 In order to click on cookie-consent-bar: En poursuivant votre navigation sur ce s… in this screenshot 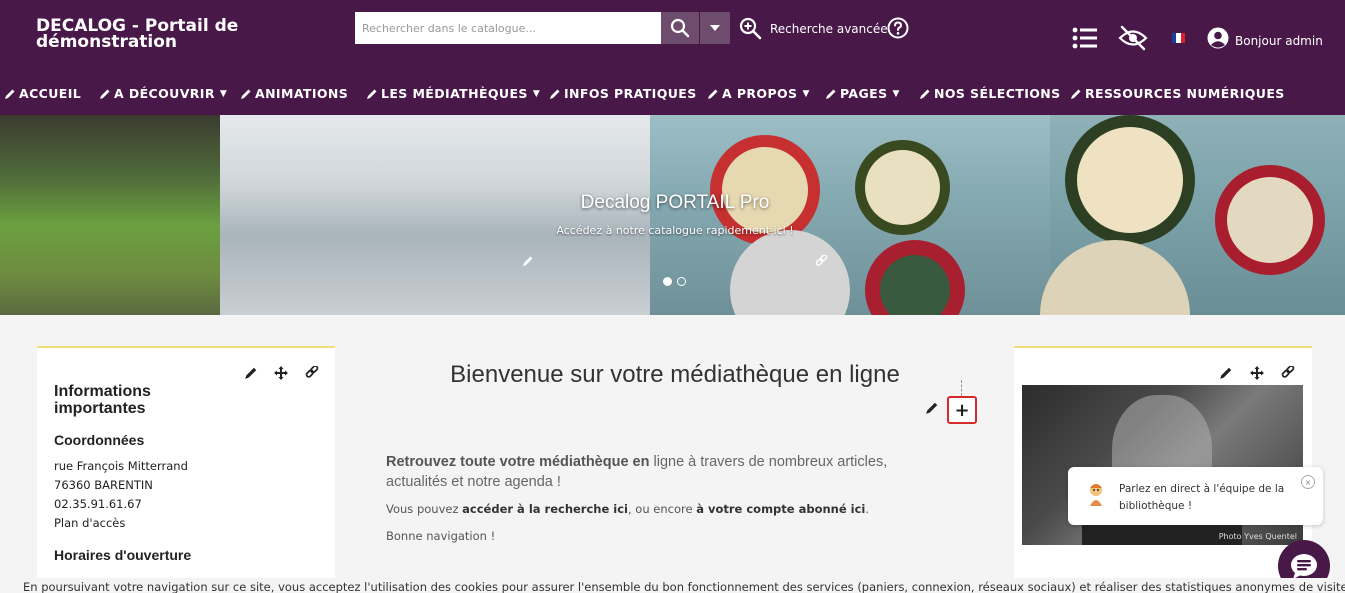, I will do `click(672, 585)`.